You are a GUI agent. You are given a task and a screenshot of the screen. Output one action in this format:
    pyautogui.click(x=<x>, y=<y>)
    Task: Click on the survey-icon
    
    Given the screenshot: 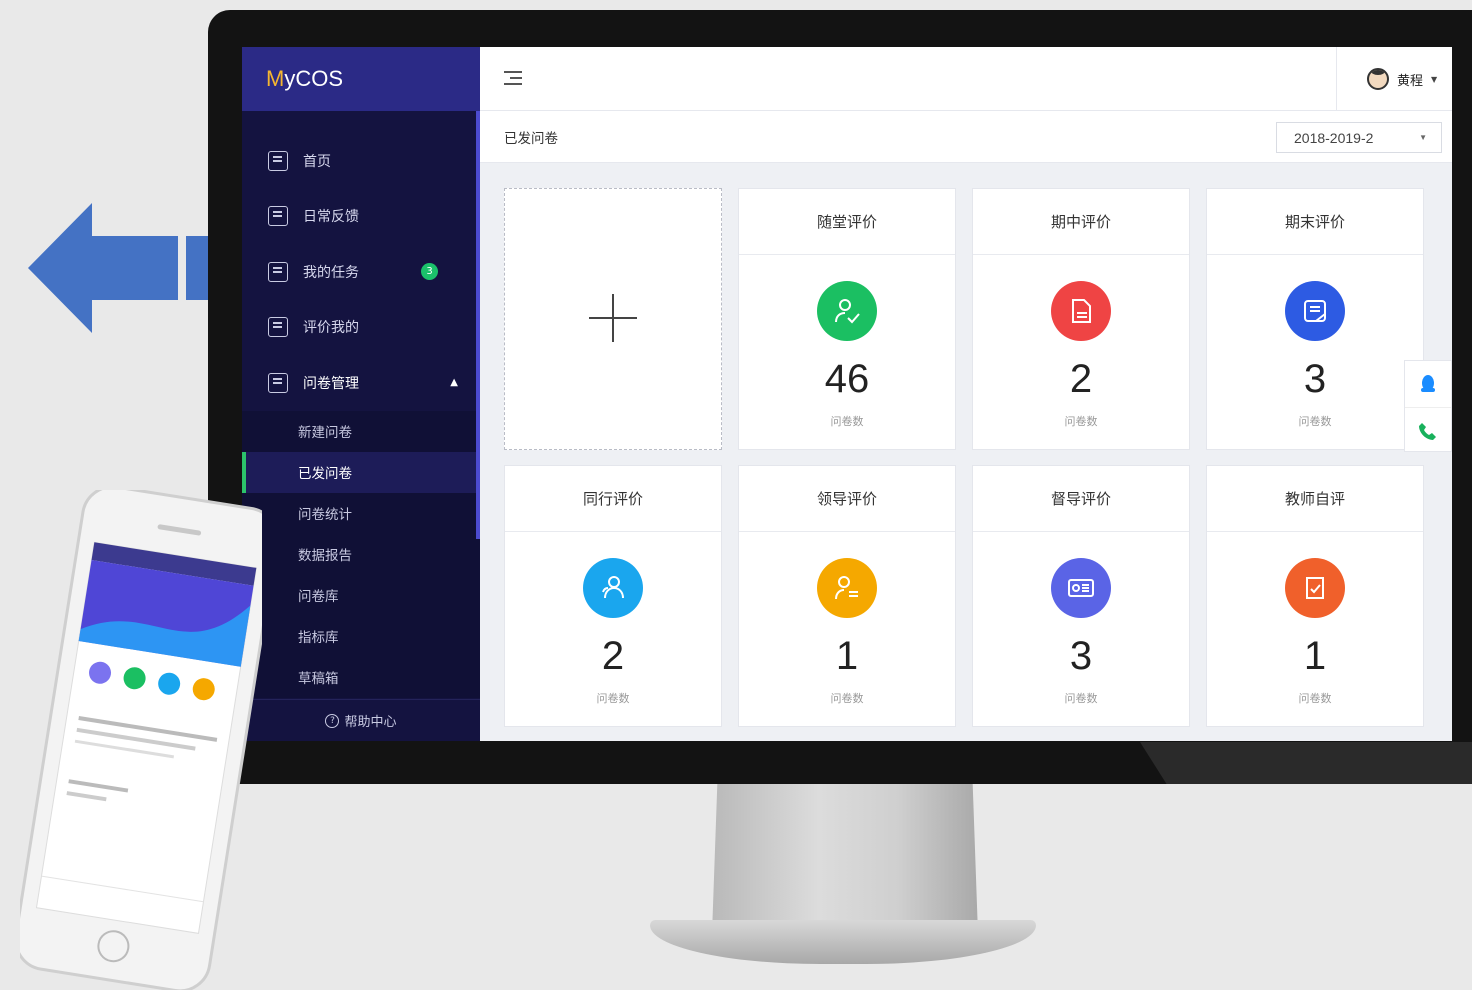 What is the action you would take?
    pyautogui.click(x=278, y=382)
    